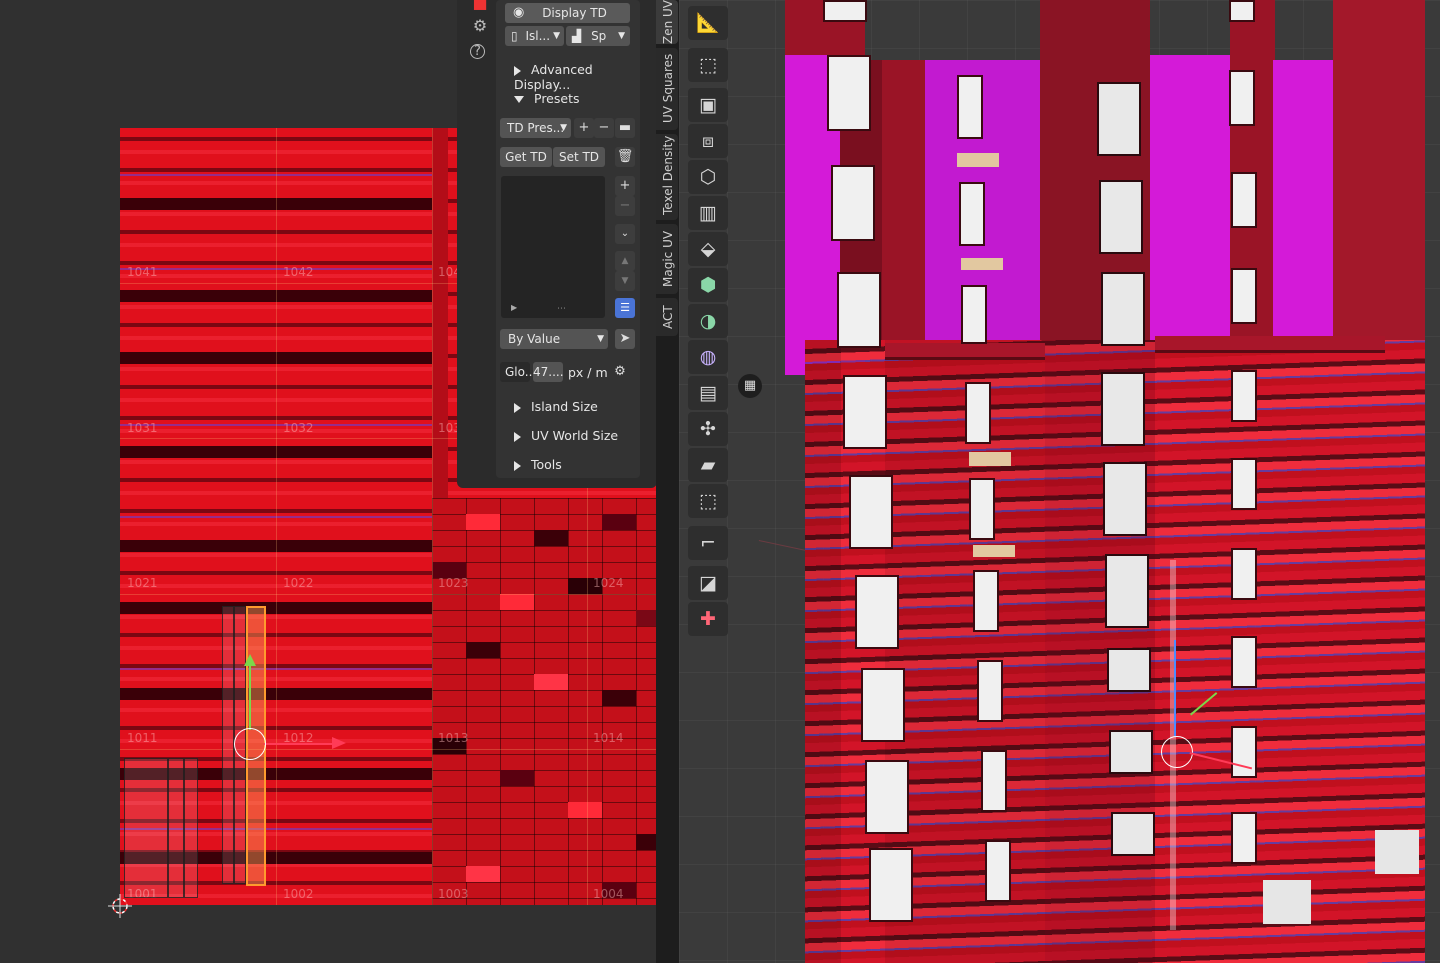 The width and height of the screenshot is (1440, 963). Describe the element at coordinates (625, 128) in the screenshot. I see `folder-icon: ▬` at that location.